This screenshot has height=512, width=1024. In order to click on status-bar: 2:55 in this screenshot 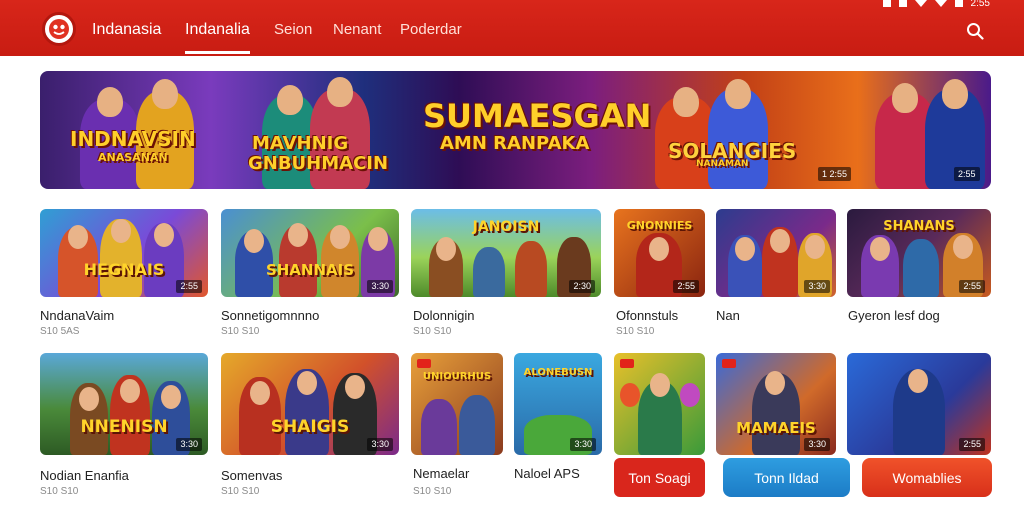, I will do `click(936, 4)`.